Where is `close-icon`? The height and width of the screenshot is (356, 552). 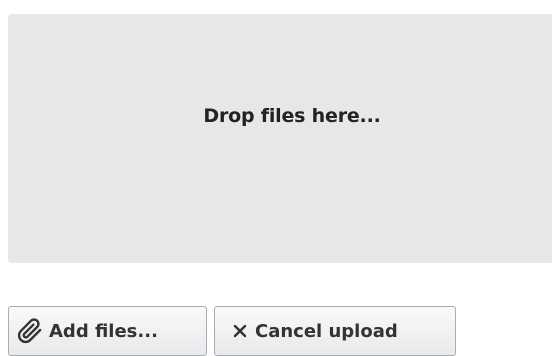
close-icon is located at coordinates (240, 331).